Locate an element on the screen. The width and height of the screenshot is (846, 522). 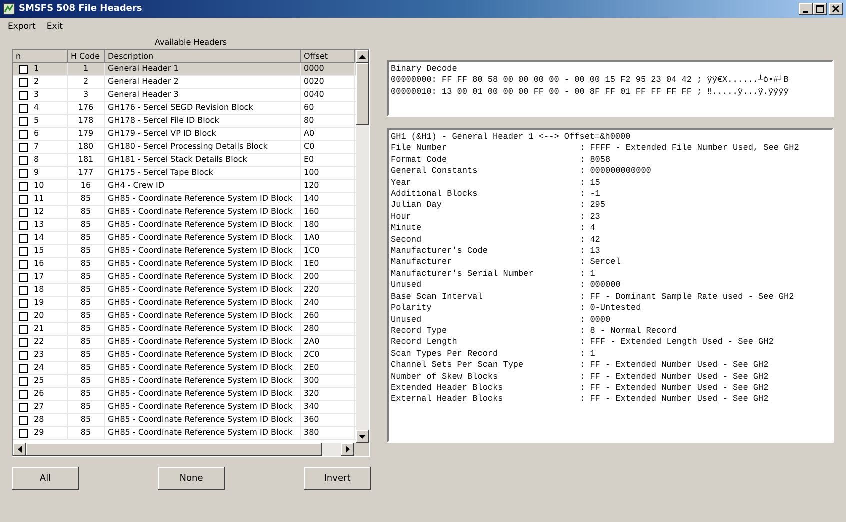
table-row: 14 85 GH85 - Coordinate Reference System ID Block 1A0 is located at coordinates (184, 238).